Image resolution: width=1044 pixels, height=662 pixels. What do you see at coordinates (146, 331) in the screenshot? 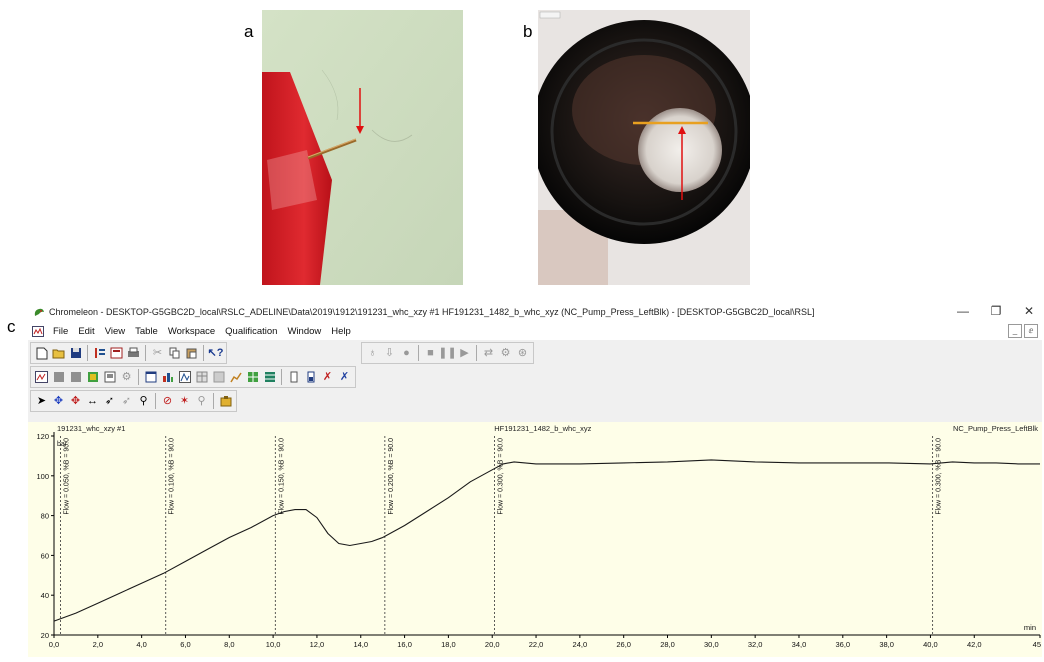
I see `menu-table: Table` at bounding box center [146, 331].